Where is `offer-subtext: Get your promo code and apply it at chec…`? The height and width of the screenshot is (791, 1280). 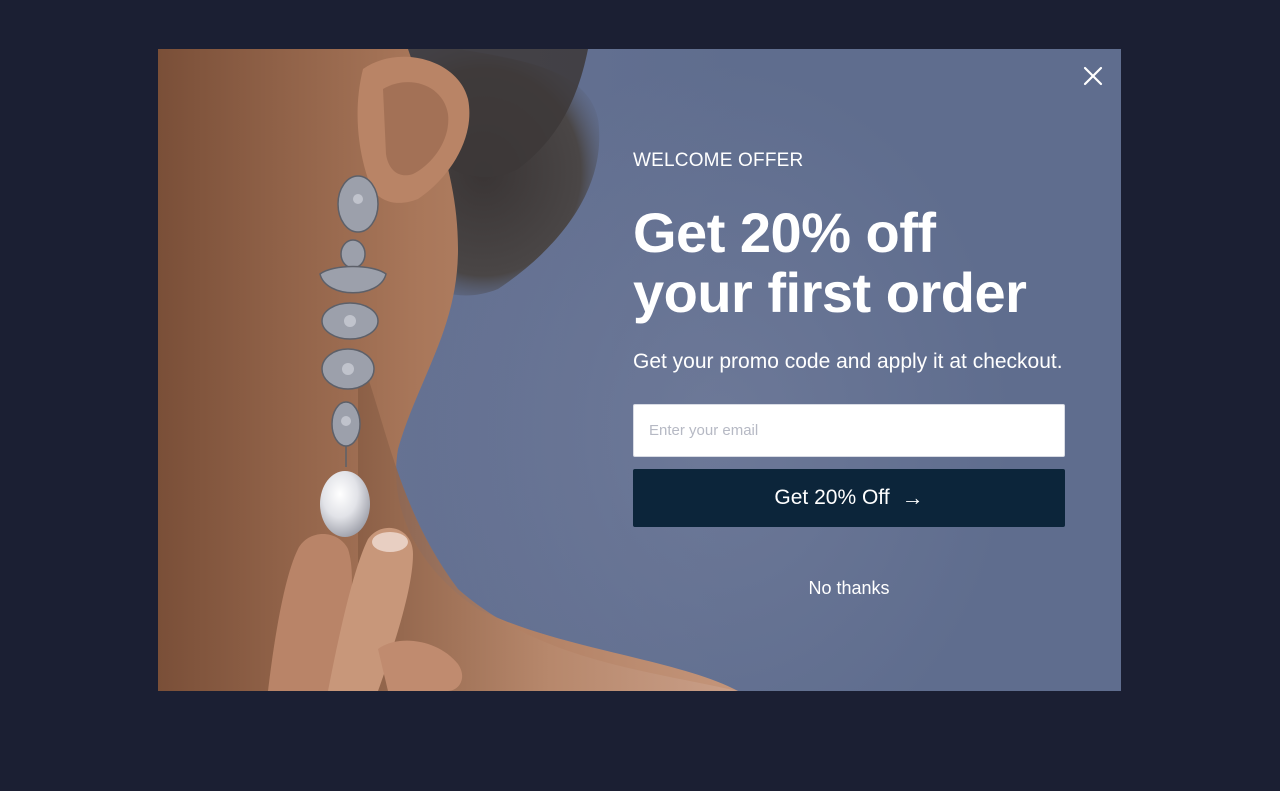 offer-subtext: Get your promo code and apply it at chec… is located at coordinates (848, 361).